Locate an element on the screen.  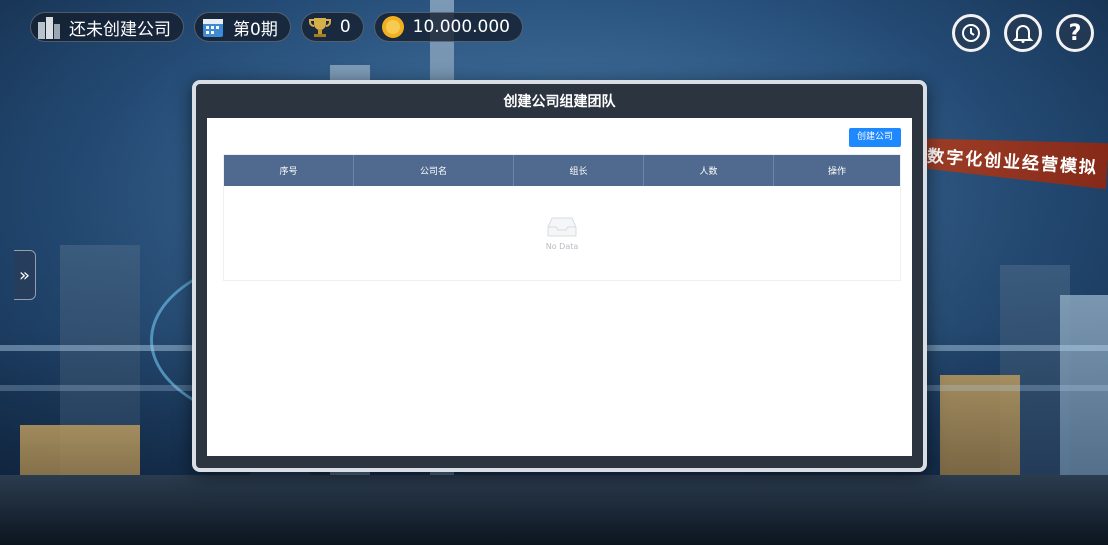
buildings-icon is located at coordinates (49, 27).